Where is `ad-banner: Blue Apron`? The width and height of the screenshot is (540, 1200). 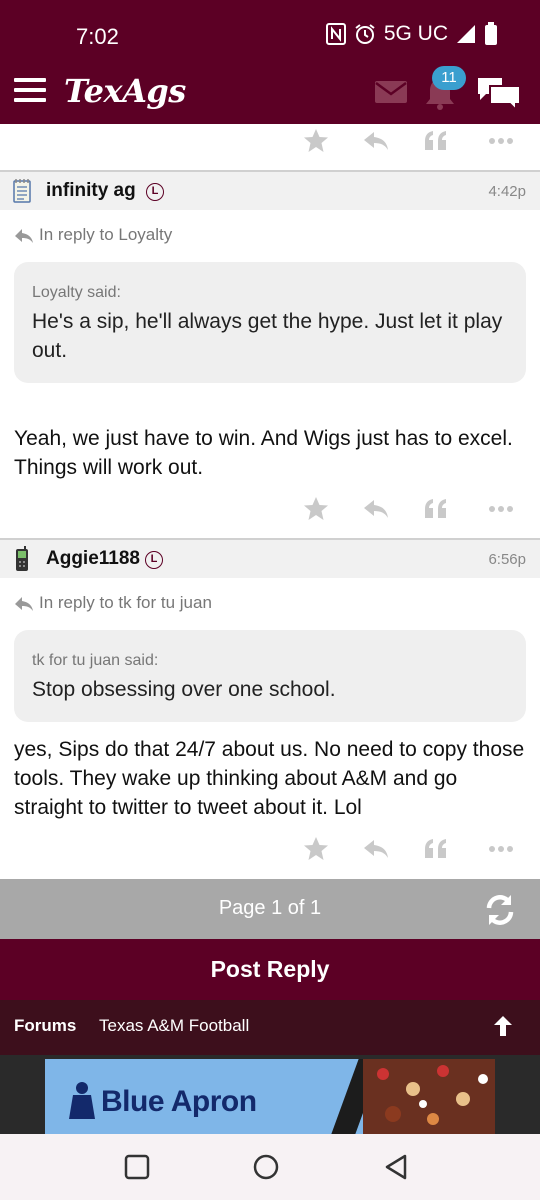
ad-banner: Blue Apron is located at coordinates (270, 1096).